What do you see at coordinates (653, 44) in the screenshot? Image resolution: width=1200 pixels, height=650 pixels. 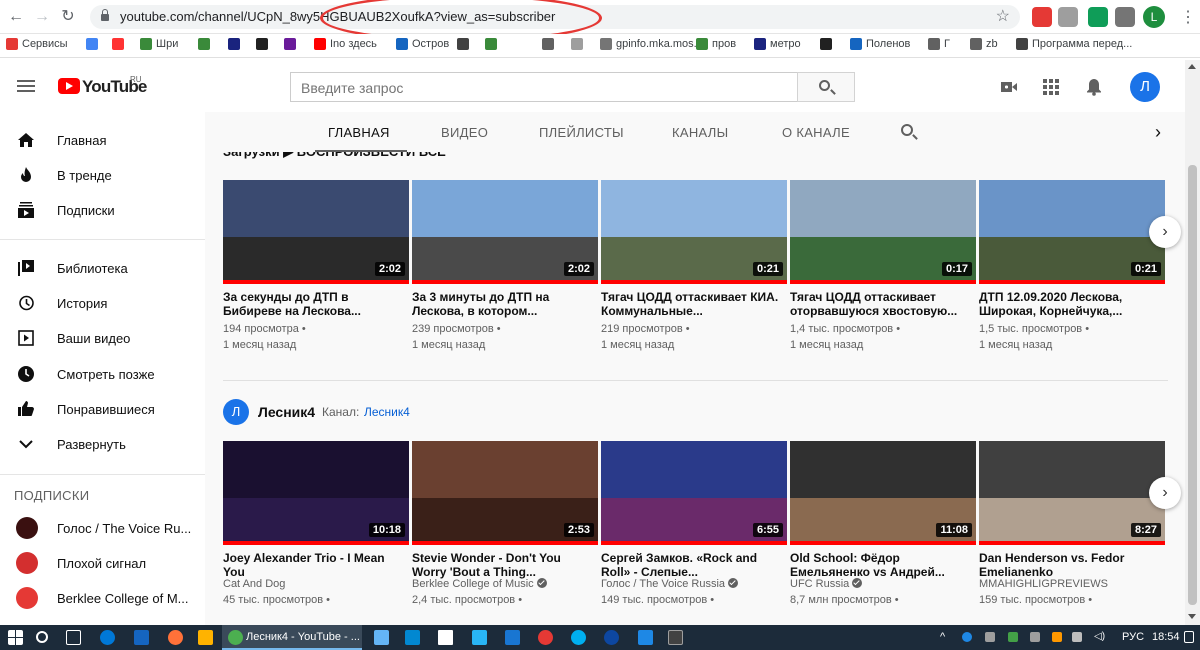 I see `bookmark-gpinfo: gpinfo.mka.mos.ru` at bounding box center [653, 44].